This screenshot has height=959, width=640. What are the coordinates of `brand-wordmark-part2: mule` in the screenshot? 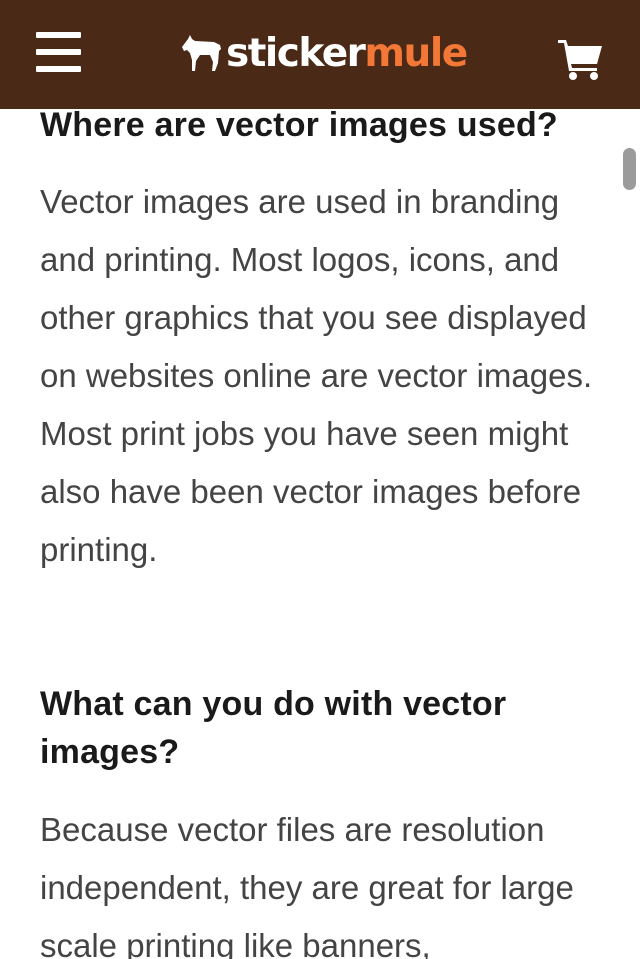 It's located at (416, 53).